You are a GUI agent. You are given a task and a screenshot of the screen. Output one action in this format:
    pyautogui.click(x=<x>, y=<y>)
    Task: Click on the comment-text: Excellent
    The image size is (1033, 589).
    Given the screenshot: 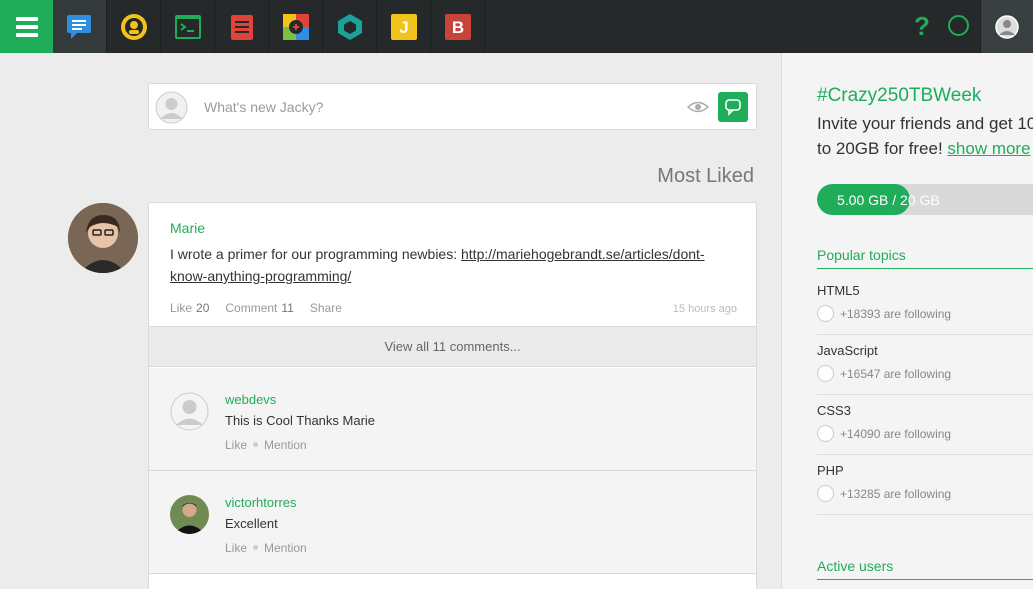 What is the action you would take?
    pyautogui.click(x=251, y=523)
    